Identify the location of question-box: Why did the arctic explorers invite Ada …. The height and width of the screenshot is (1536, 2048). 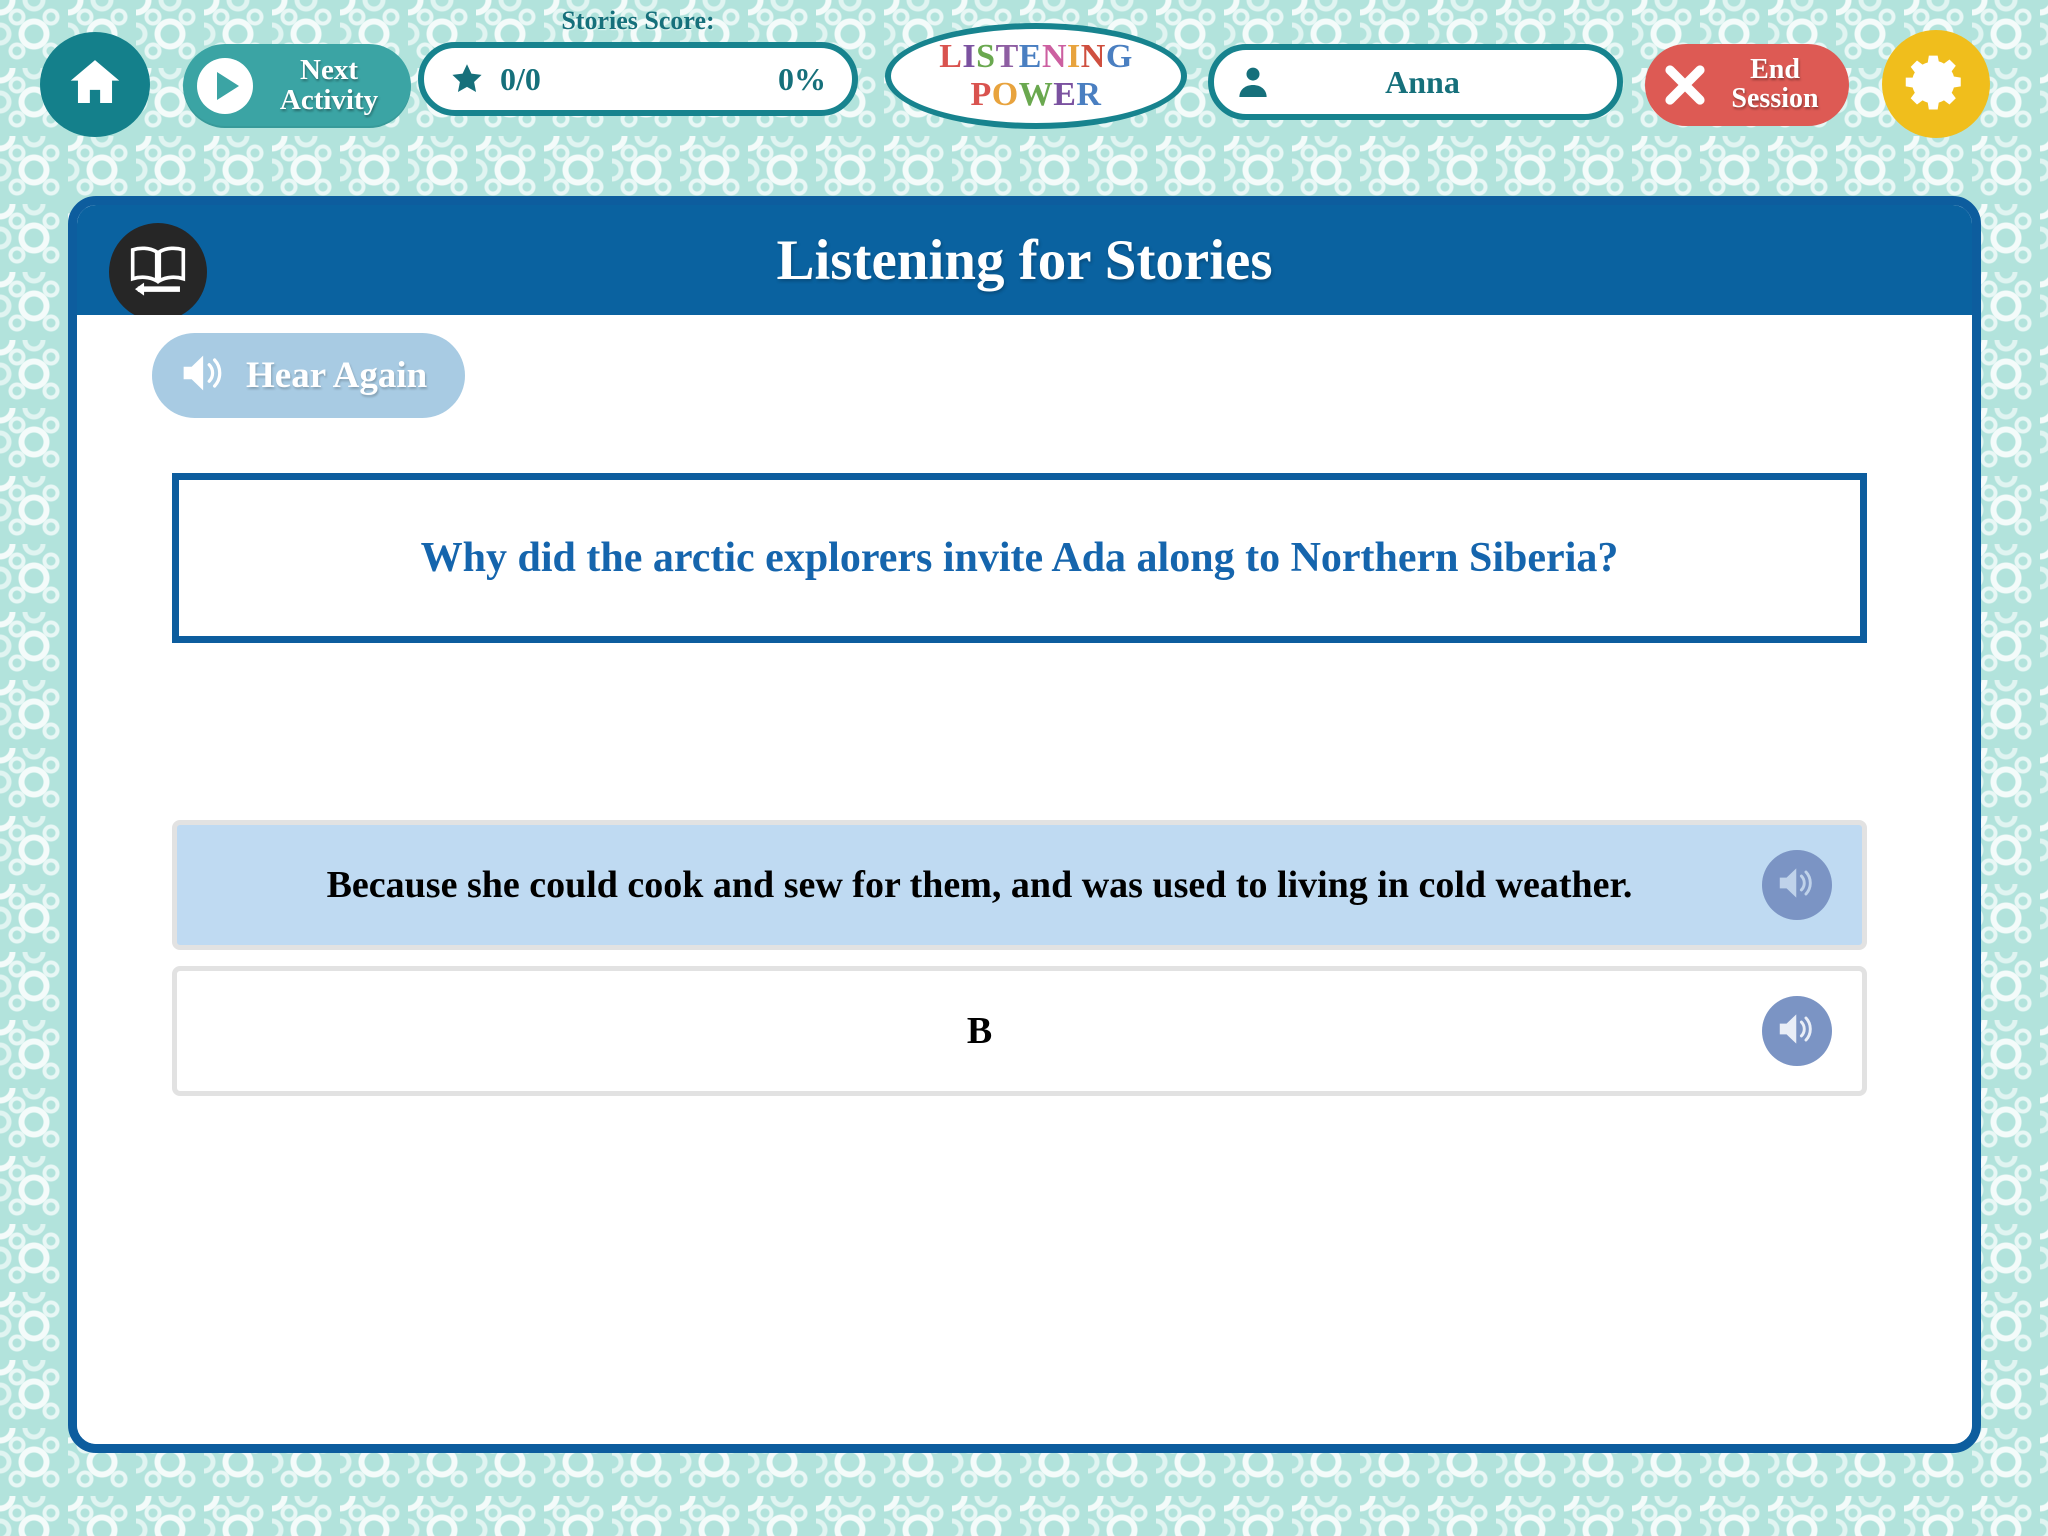
(1019, 558).